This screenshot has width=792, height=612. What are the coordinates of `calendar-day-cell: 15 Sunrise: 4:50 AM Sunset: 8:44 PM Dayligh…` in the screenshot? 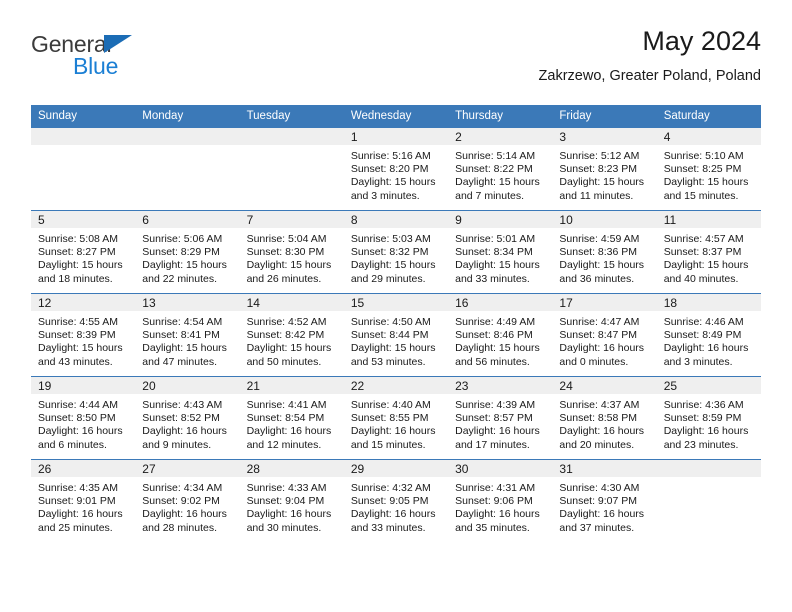 It's located at (396, 335).